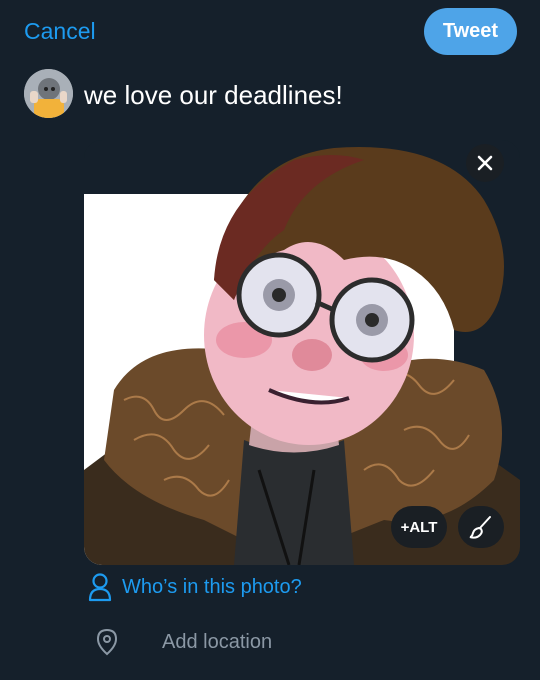  What do you see at coordinates (419, 527) in the screenshot?
I see `add-alt-text-button: +ALT` at bounding box center [419, 527].